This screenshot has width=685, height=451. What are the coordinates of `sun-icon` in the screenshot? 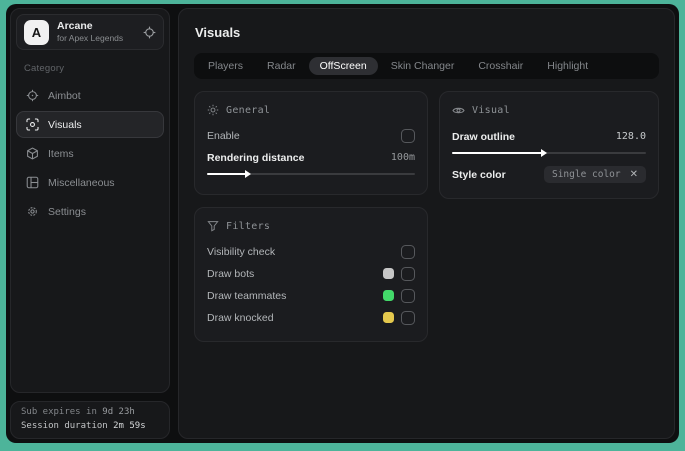 It's located at (213, 110).